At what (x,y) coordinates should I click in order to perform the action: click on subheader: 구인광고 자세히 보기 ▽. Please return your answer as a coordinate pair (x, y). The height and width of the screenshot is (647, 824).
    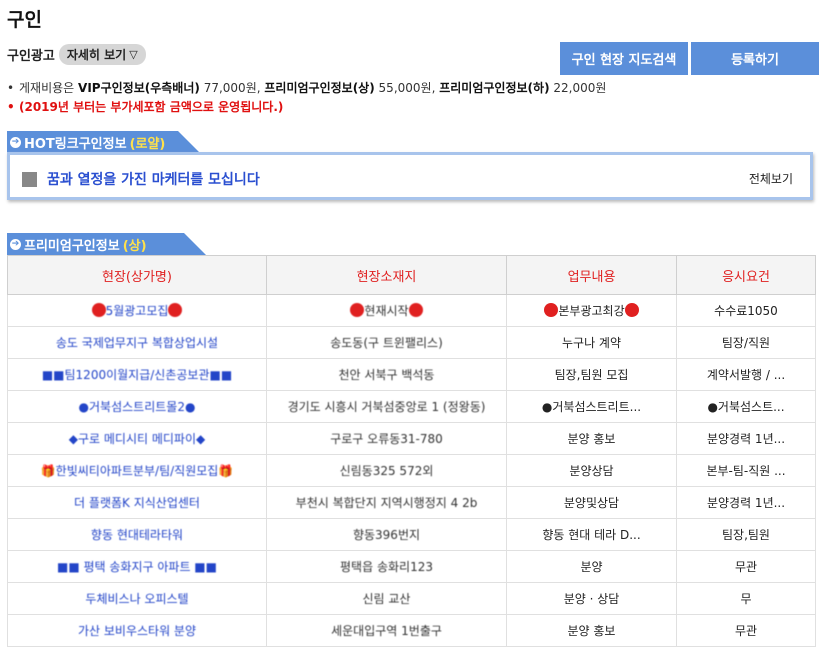
    Looking at the image, I should click on (76, 54).